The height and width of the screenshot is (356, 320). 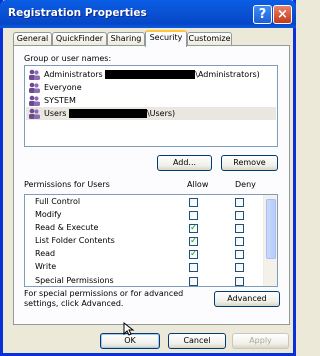 What do you see at coordinates (32, 39) in the screenshot?
I see `tab-general: General` at bounding box center [32, 39].